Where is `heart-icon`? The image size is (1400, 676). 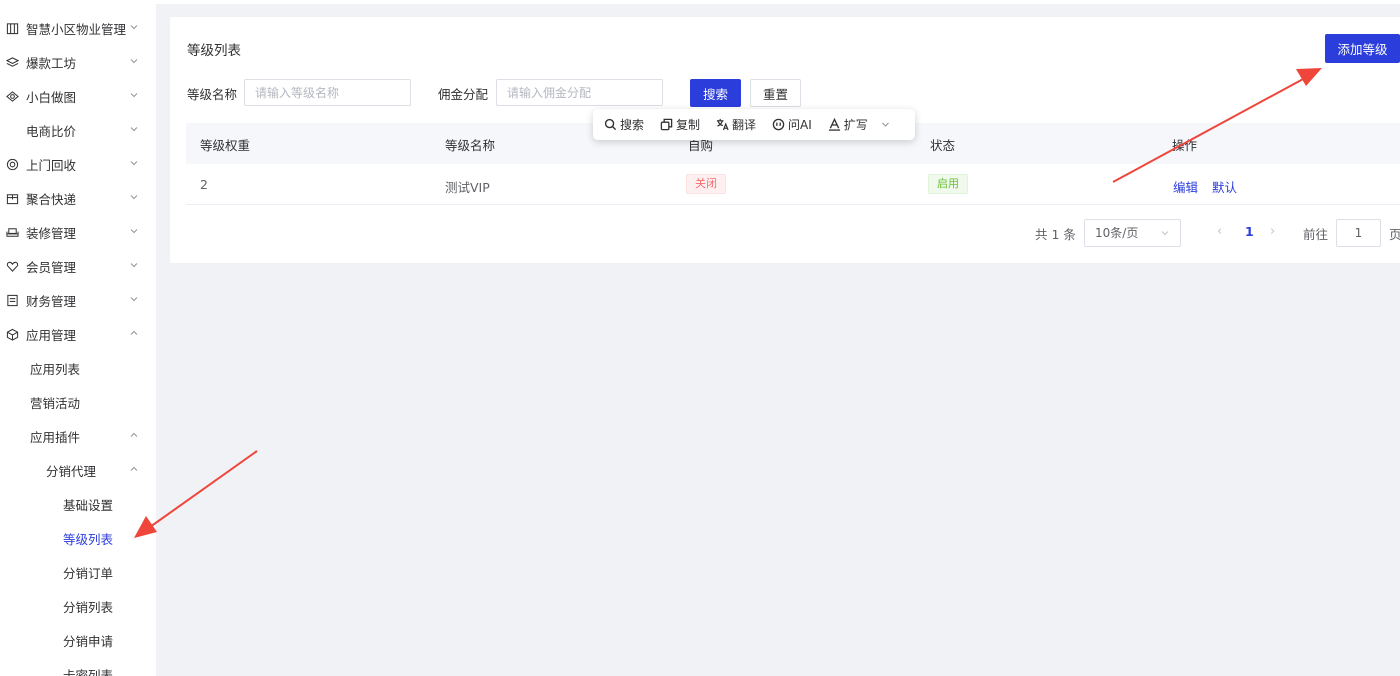
heart-icon is located at coordinates (12, 266).